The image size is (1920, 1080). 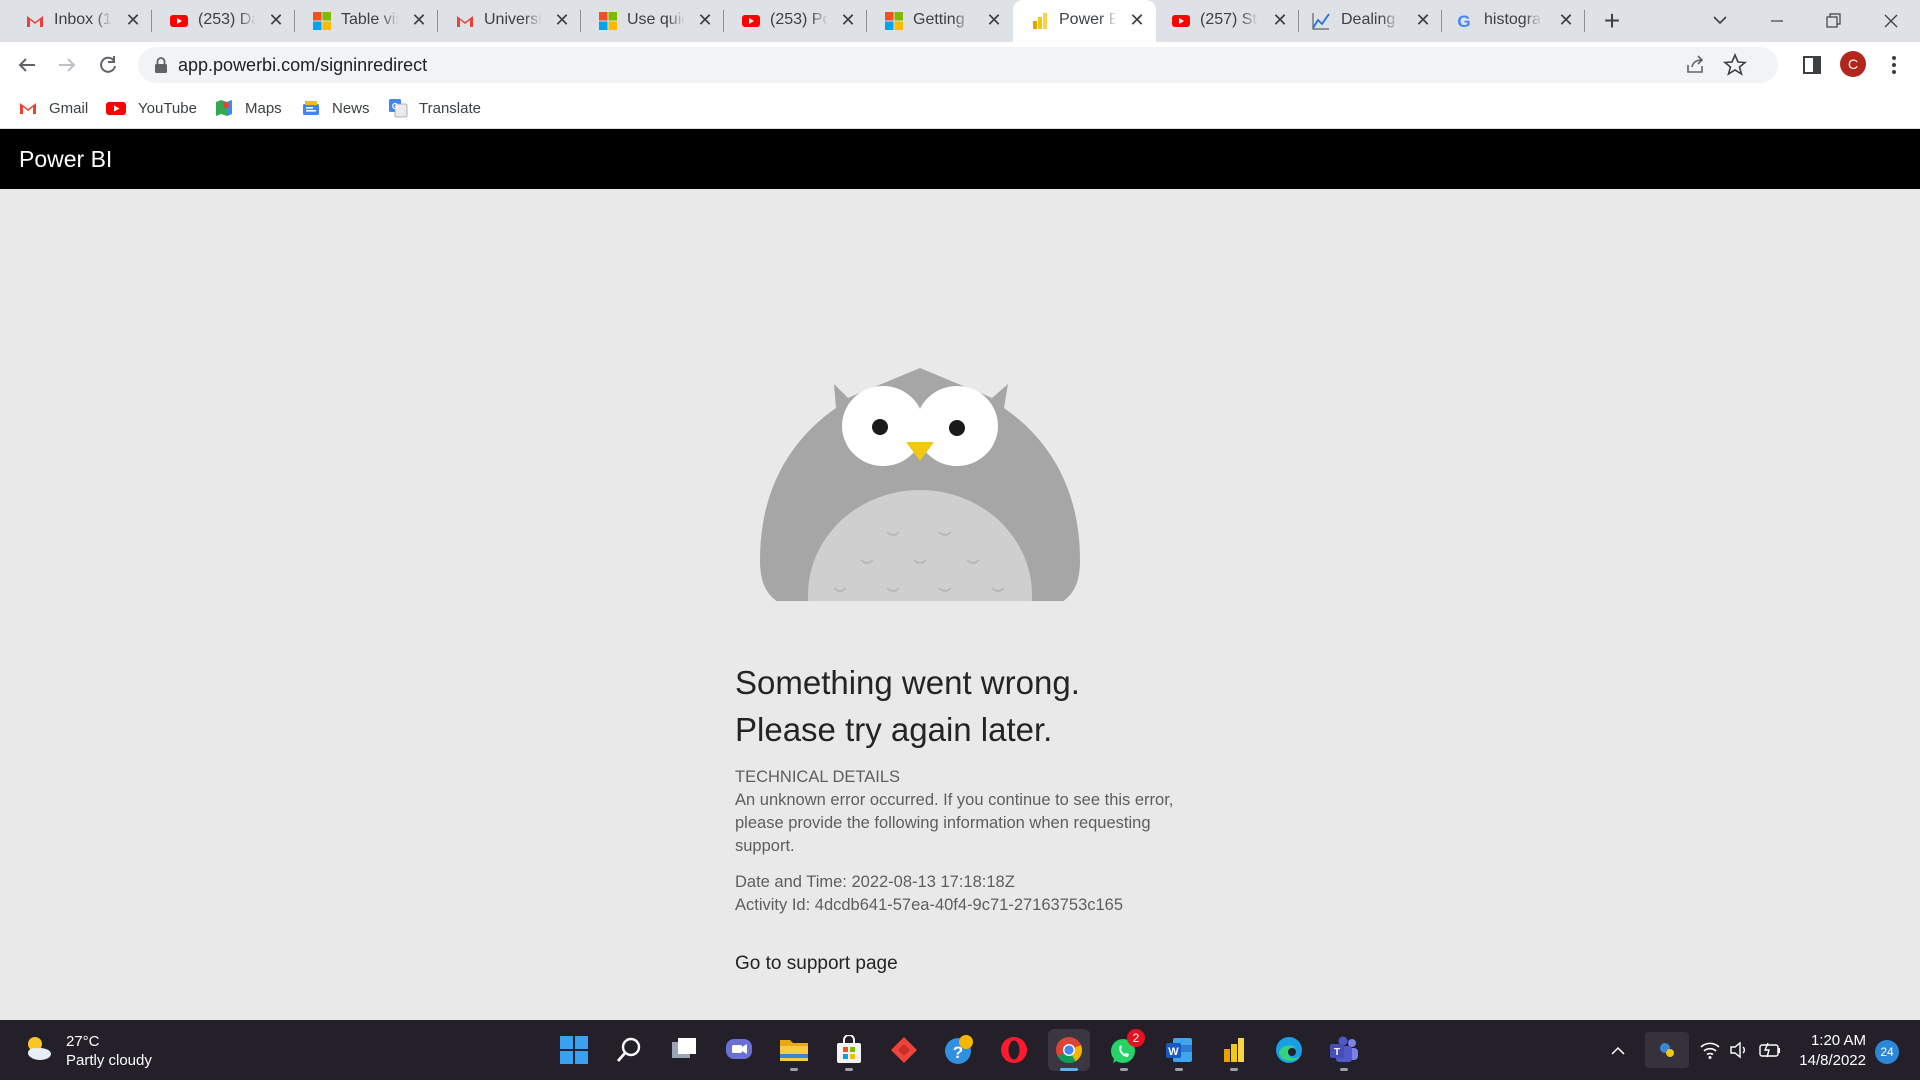 I want to click on tab-use-quick: Use quick ✕, so click(x=652, y=21).